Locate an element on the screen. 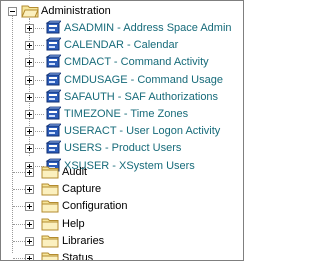 Image resolution: width=320 pixels, height=261 pixels. tree-item-folder: Configuration is located at coordinates (122, 206).